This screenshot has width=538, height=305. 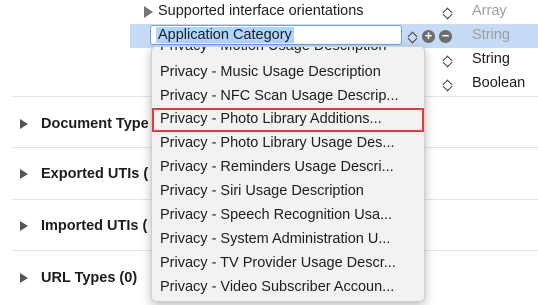 I want to click on plist-type-label: Boolean, so click(x=499, y=83).